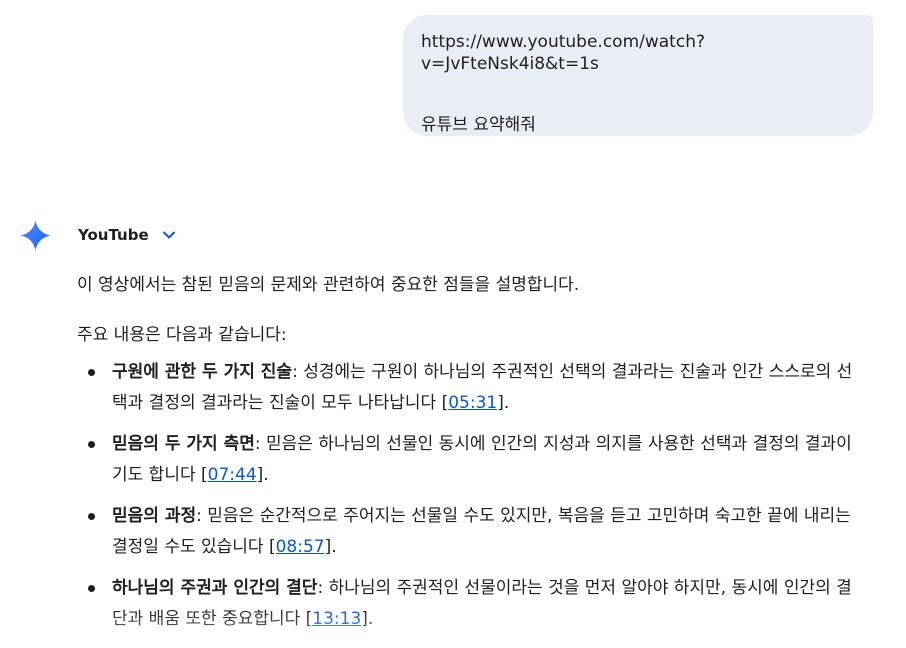 The height and width of the screenshot is (648, 906). I want to click on gemini-sparkle-icon, so click(35, 235).